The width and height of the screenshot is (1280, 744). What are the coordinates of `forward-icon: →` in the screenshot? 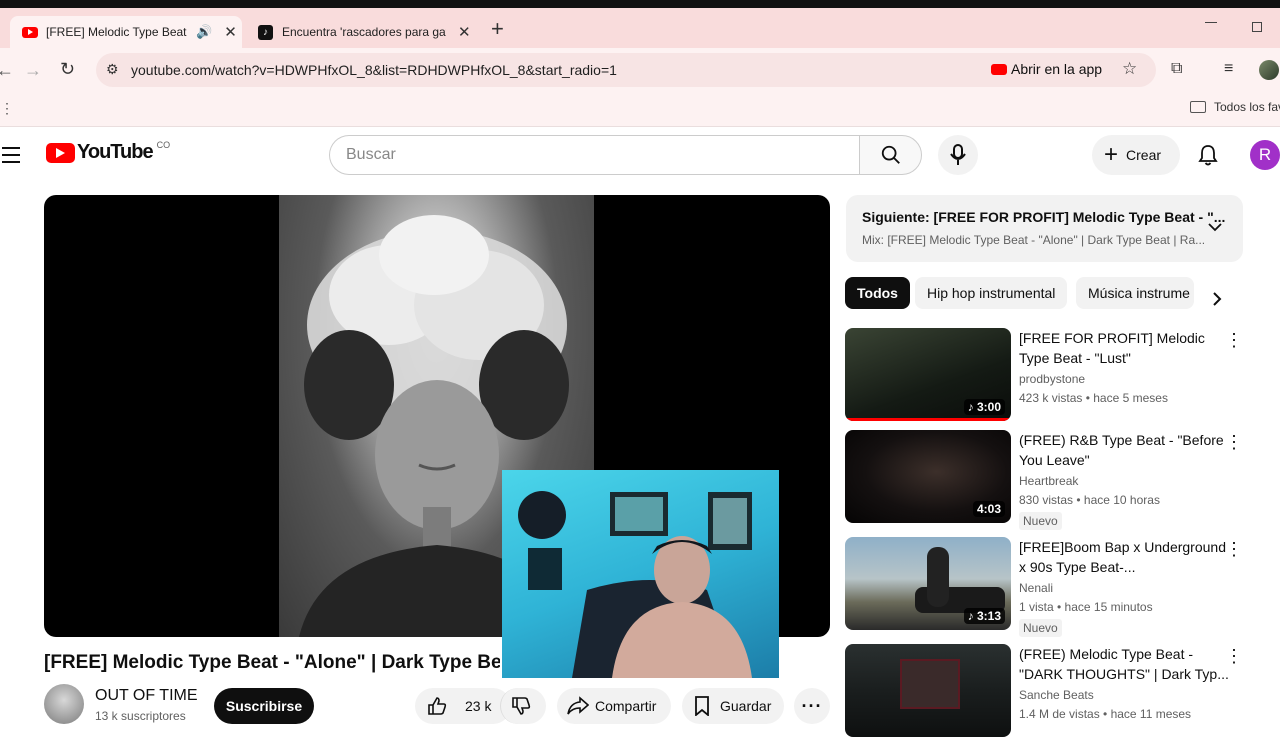 It's located at (33, 70).